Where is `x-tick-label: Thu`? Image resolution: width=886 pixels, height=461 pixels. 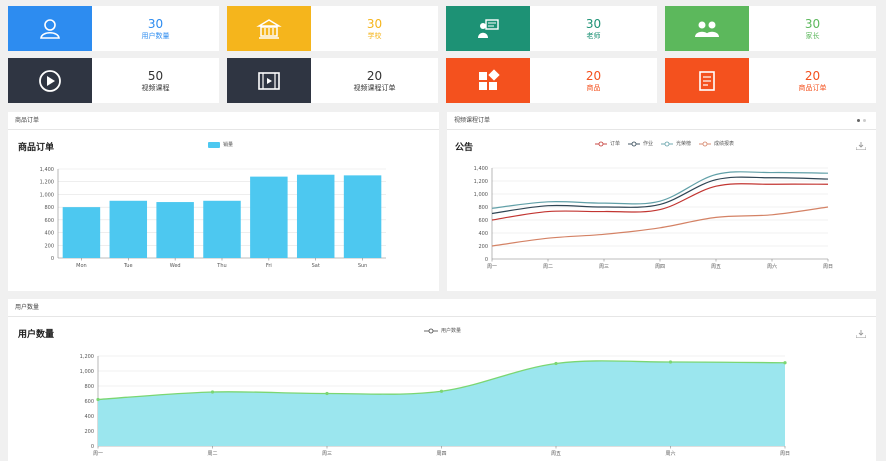
x-tick-label: Thu is located at coordinates (221, 266).